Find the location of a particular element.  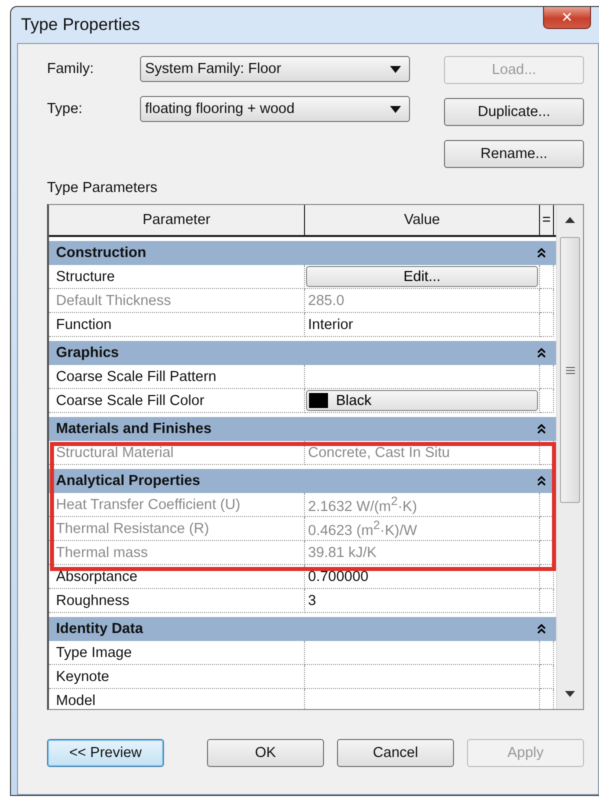

section-title: Type Parameters is located at coordinates (102, 188).